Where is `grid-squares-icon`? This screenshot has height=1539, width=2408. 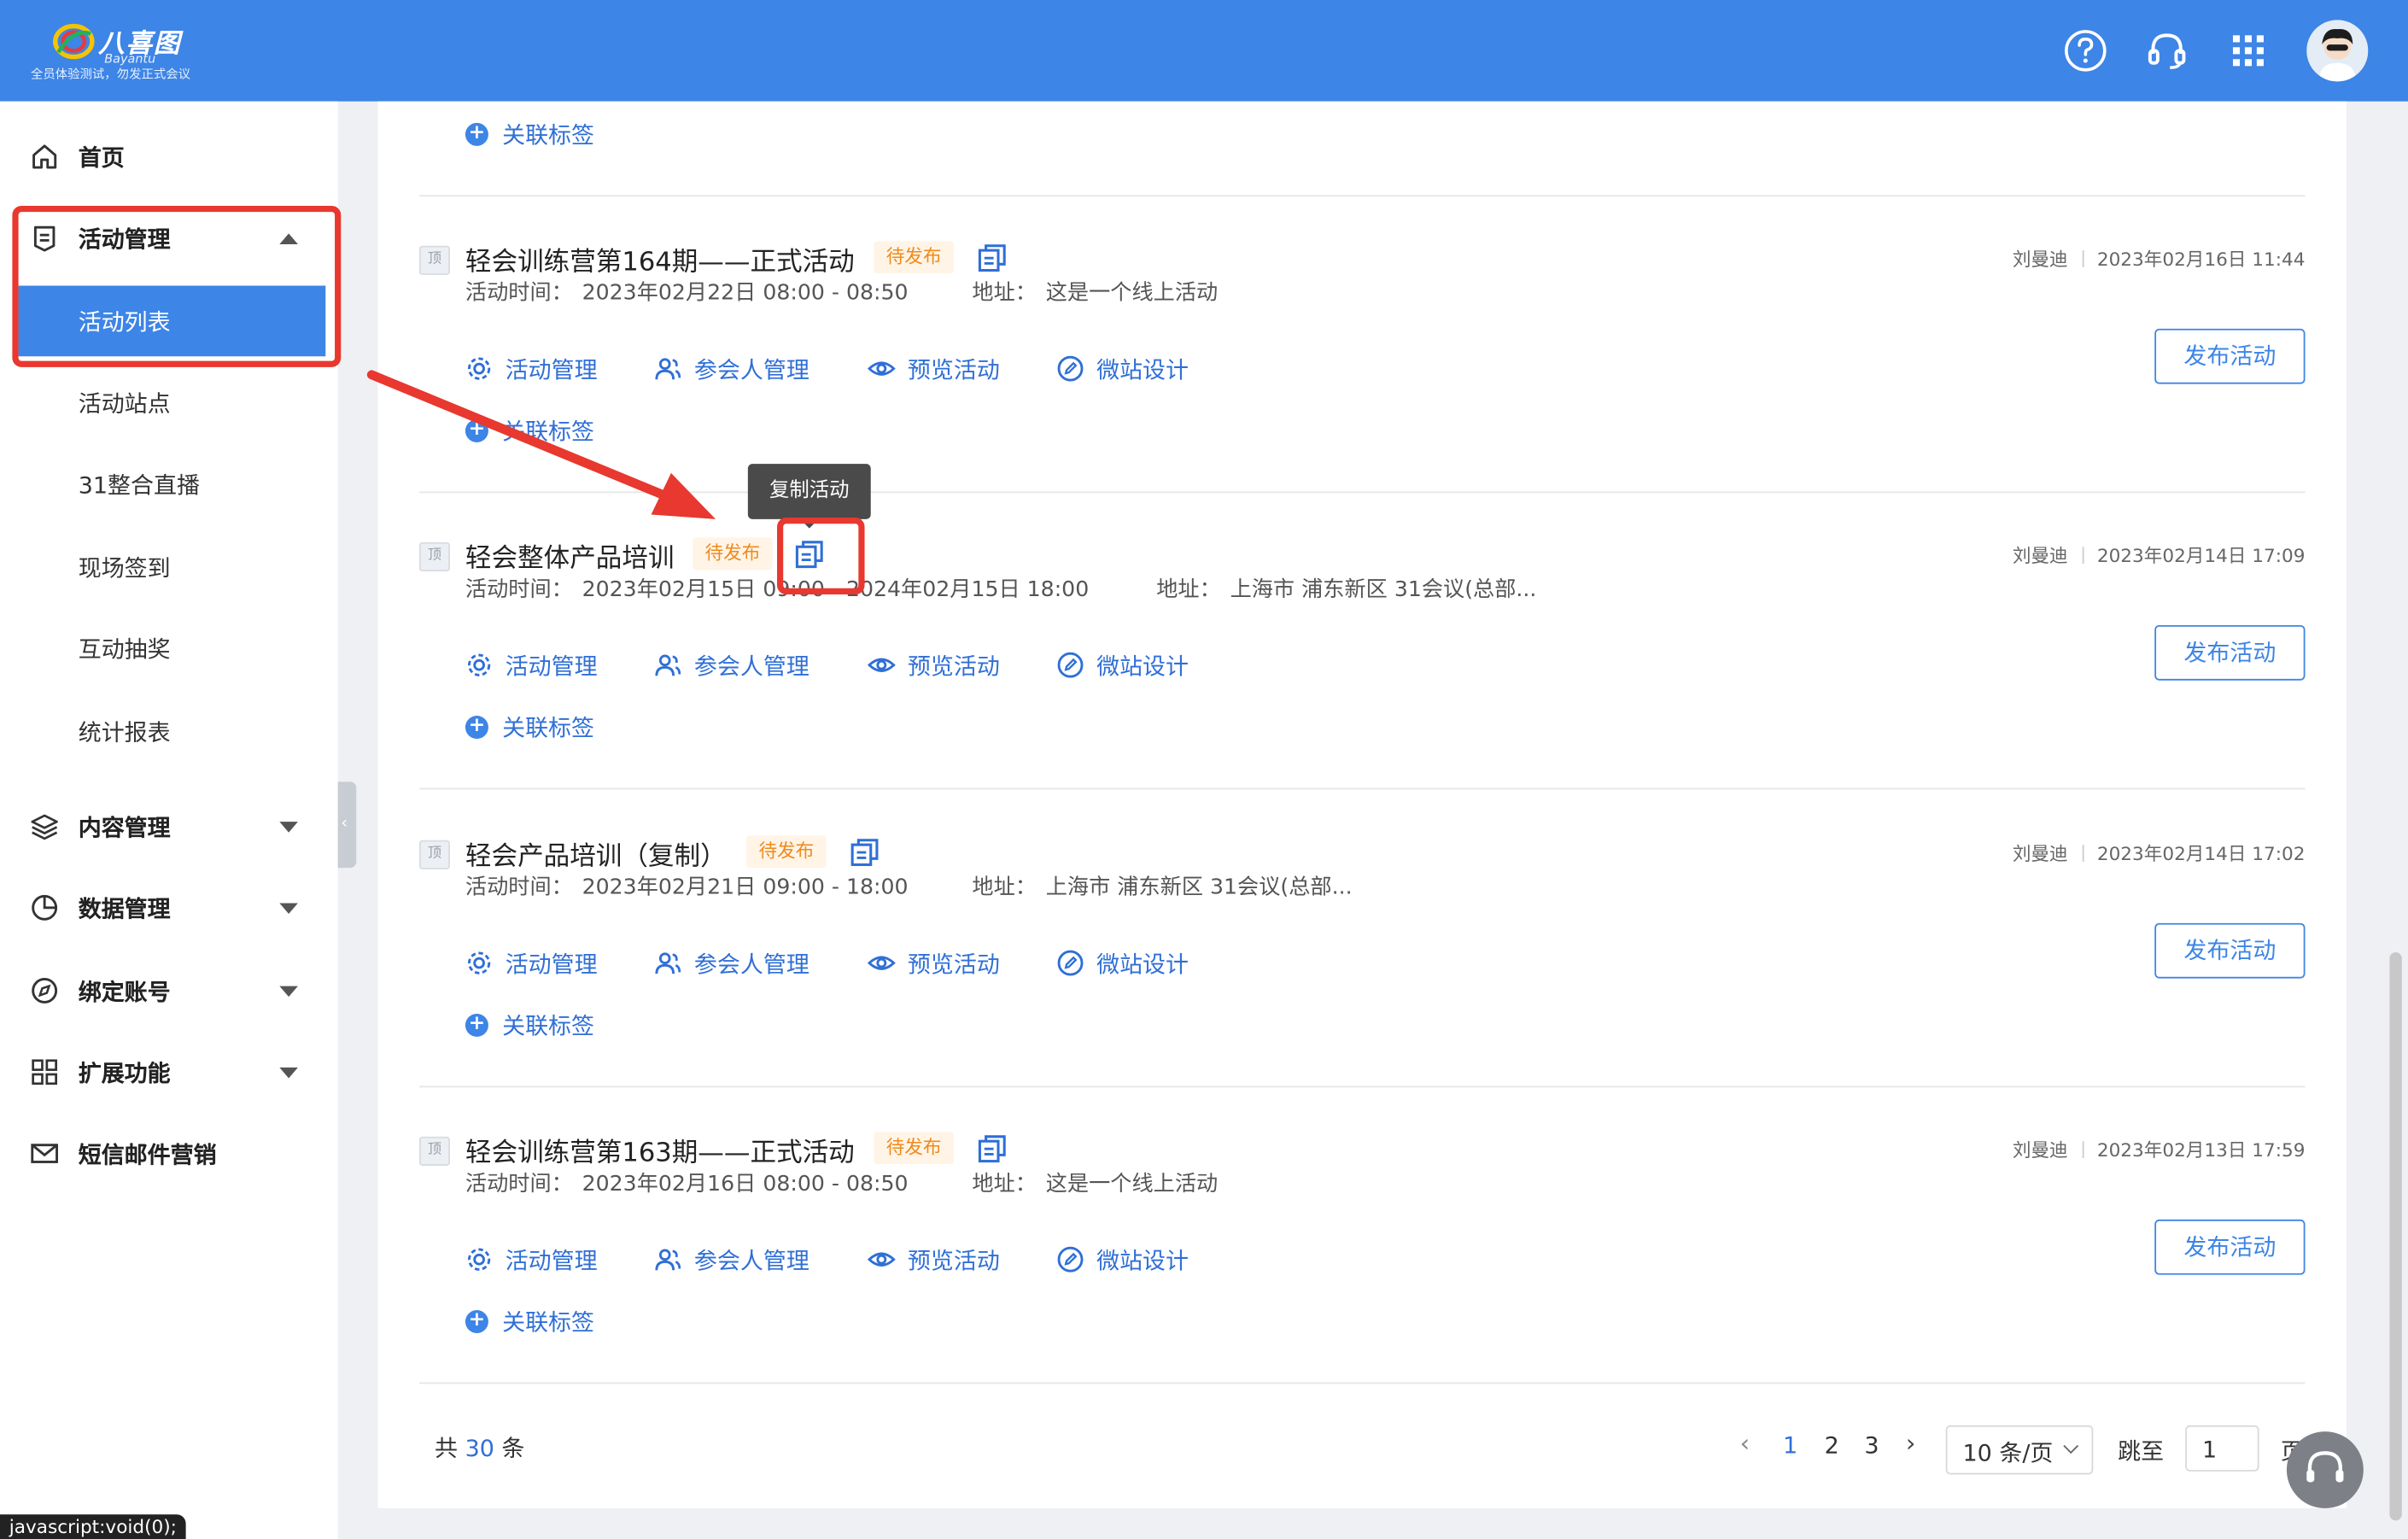
grid-squares-icon is located at coordinates (44, 1072).